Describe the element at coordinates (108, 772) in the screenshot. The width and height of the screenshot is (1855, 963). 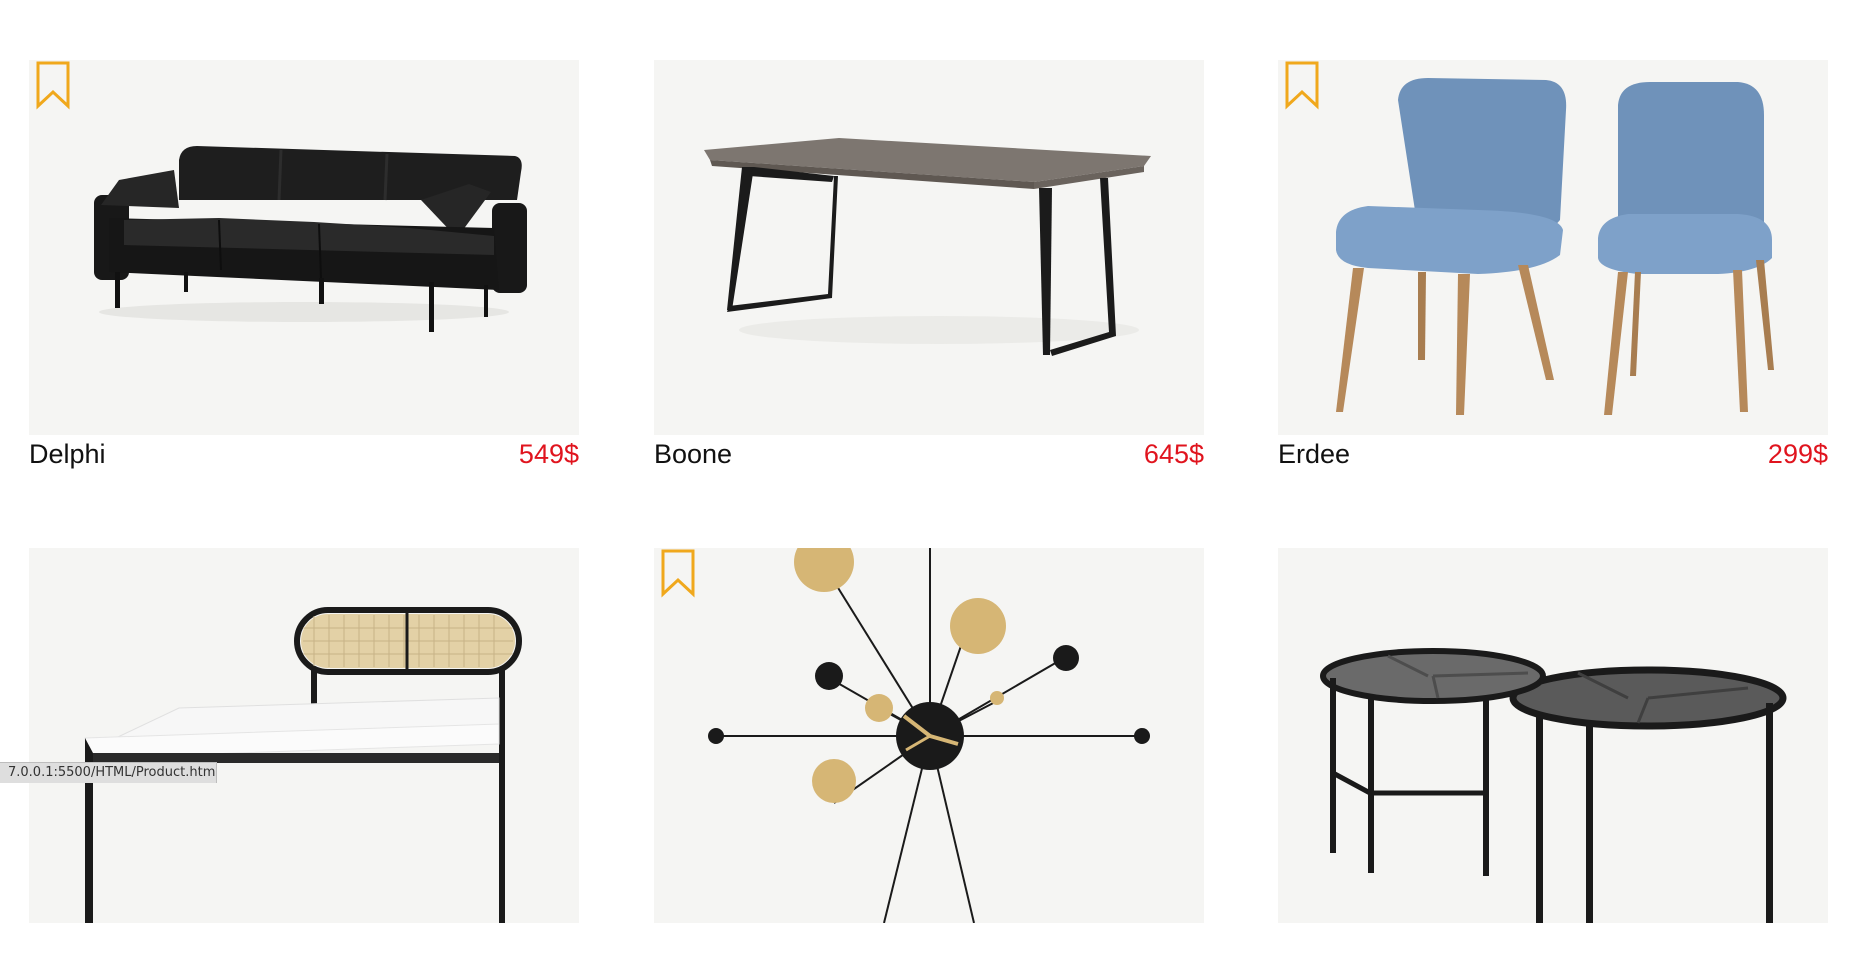
I see `status-bar-url: 7.0.0.1:5500/HTML/Product.html` at that location.